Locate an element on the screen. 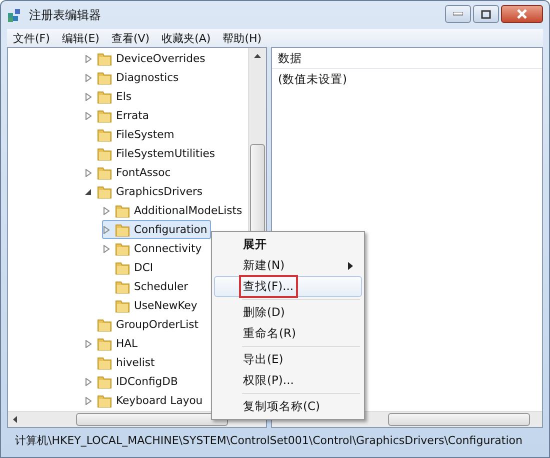 This screenshot has width=550, height=458. menu-bar-item: 帮助(H) is located at coordinates (242, 38).